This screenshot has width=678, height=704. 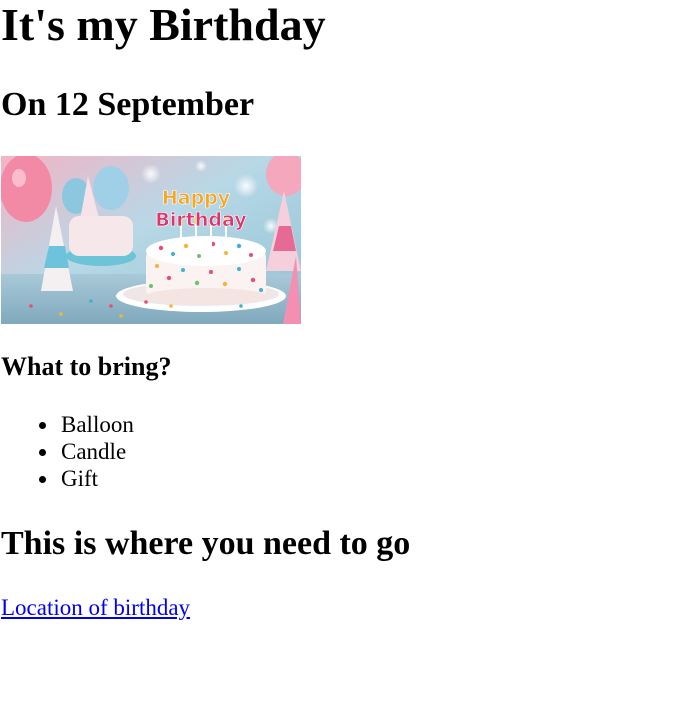 What do you see at coordinates (97, 424) in the screenshot?
I see `list-item-label: Balloon` at bounding box center [97, 424].